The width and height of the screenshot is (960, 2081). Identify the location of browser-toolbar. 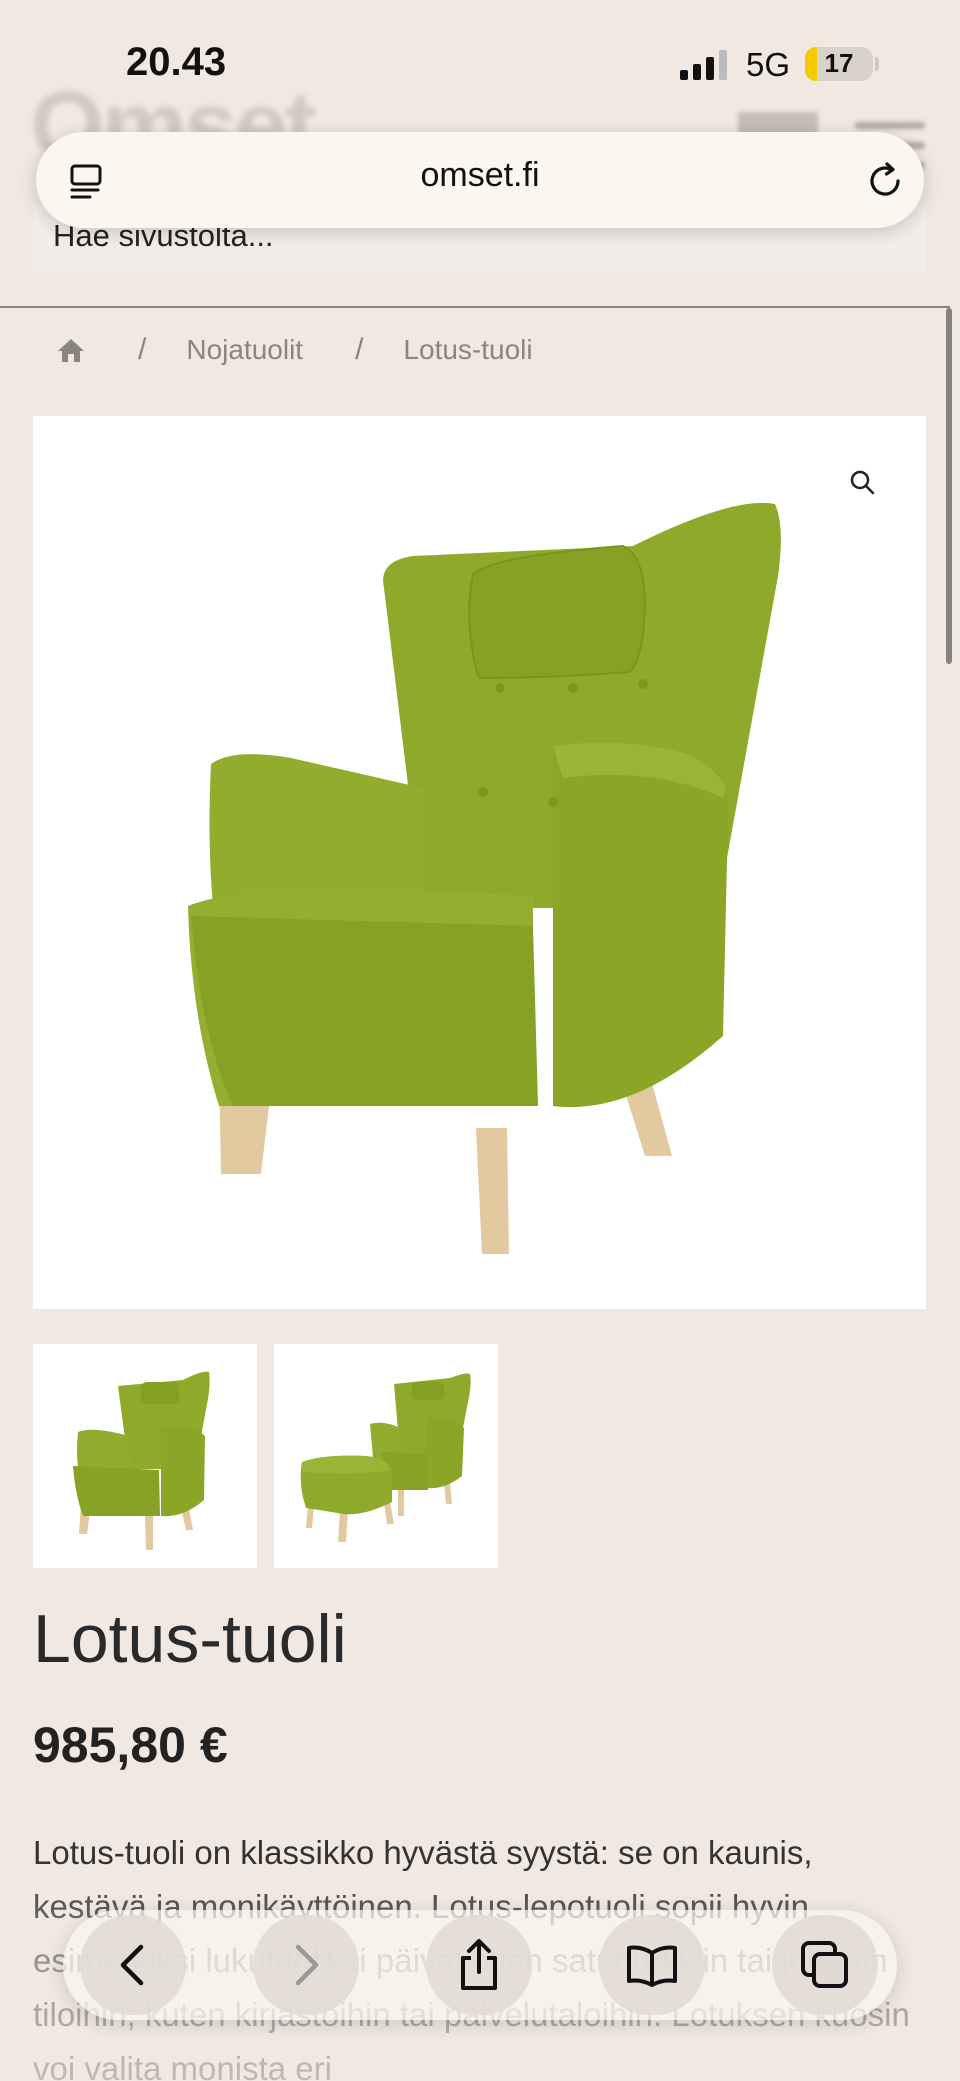
(480, 1965).